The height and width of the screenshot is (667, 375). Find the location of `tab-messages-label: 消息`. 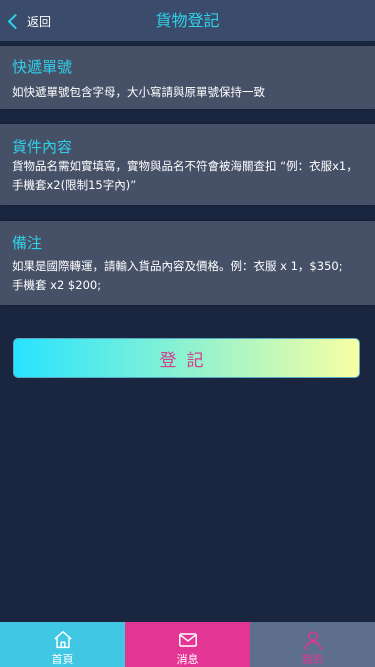

tab-messages-label: 消息 is located at coordinates (187, 659).